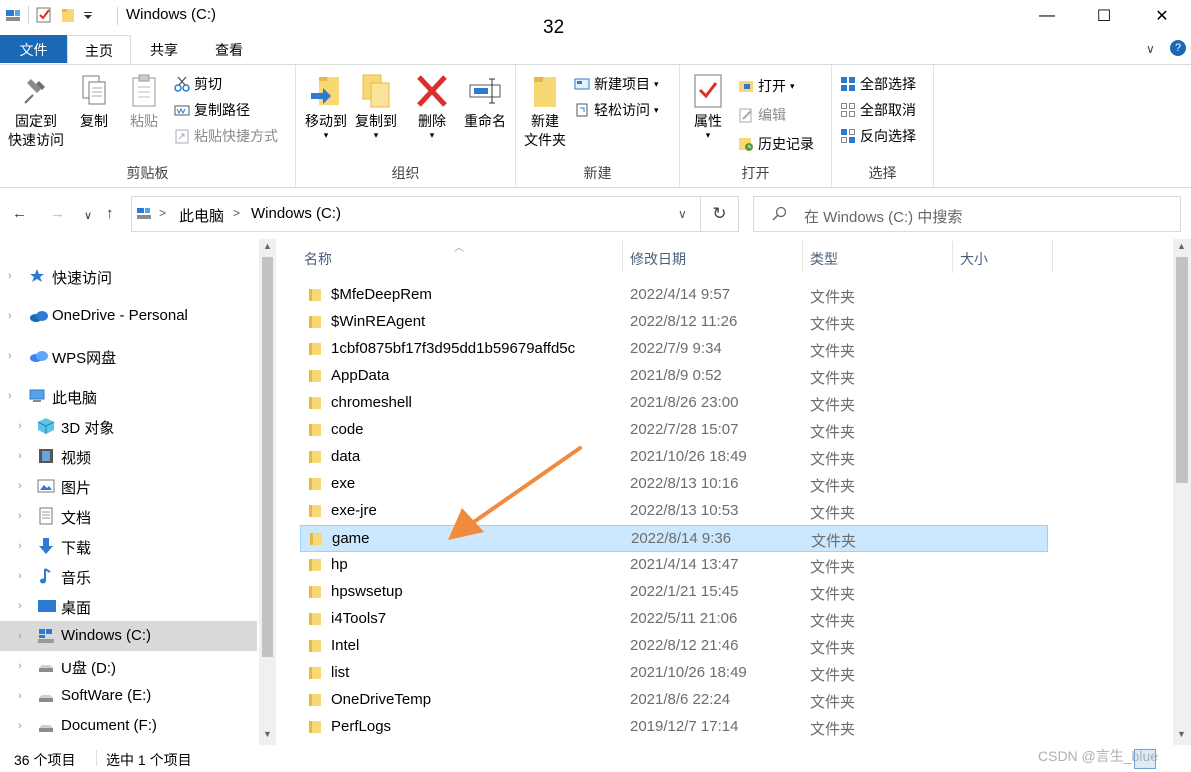  Describe the element at coordinates (201, 215) in the screenshot. I see `breadcrumb-this-pc: 此电脑` at that location.